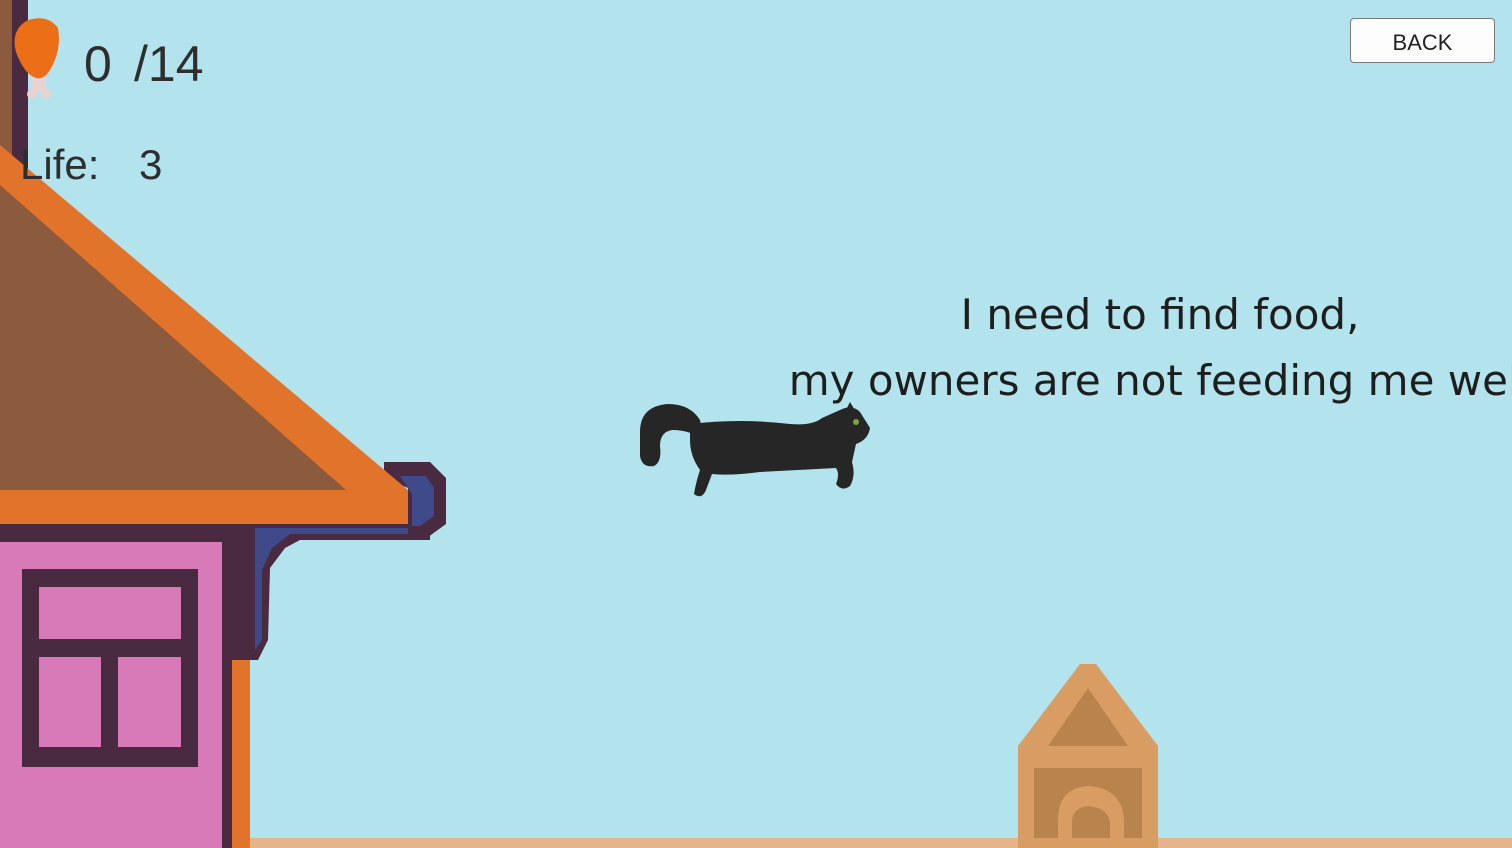 The height and width of the screenshot is (848, 1512). I want to click on back-button: BACK, so click(1422, 40).